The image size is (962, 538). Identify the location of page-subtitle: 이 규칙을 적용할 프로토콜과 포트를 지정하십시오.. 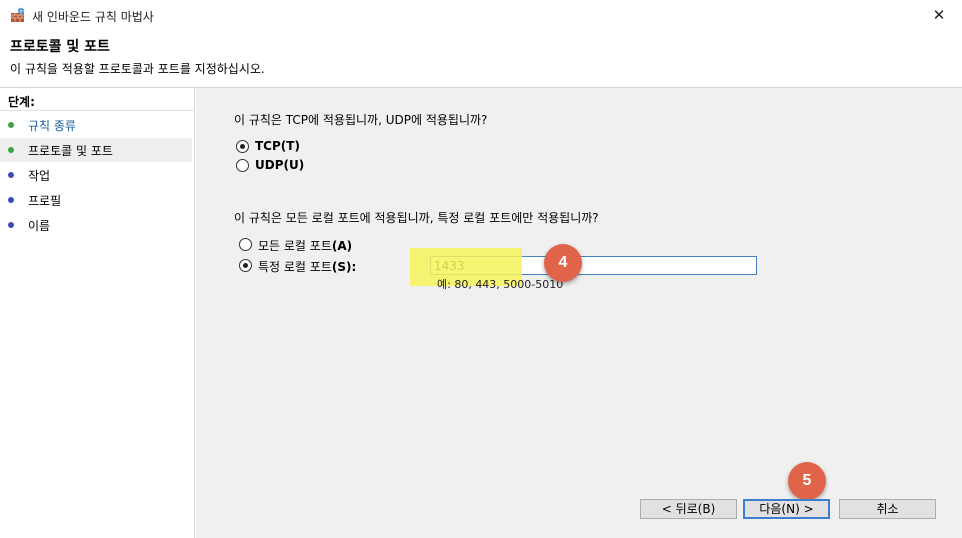
(137, 69).